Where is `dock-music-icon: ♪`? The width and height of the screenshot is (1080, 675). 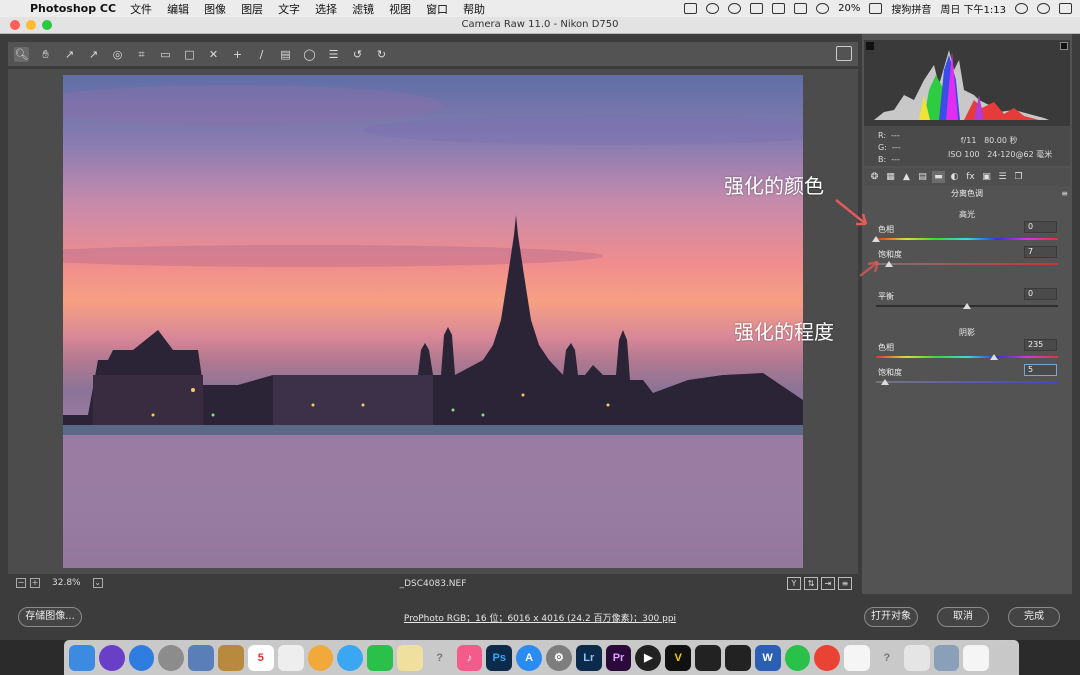 dock-music-icon: ♪ is located at coordinates (469, 657).